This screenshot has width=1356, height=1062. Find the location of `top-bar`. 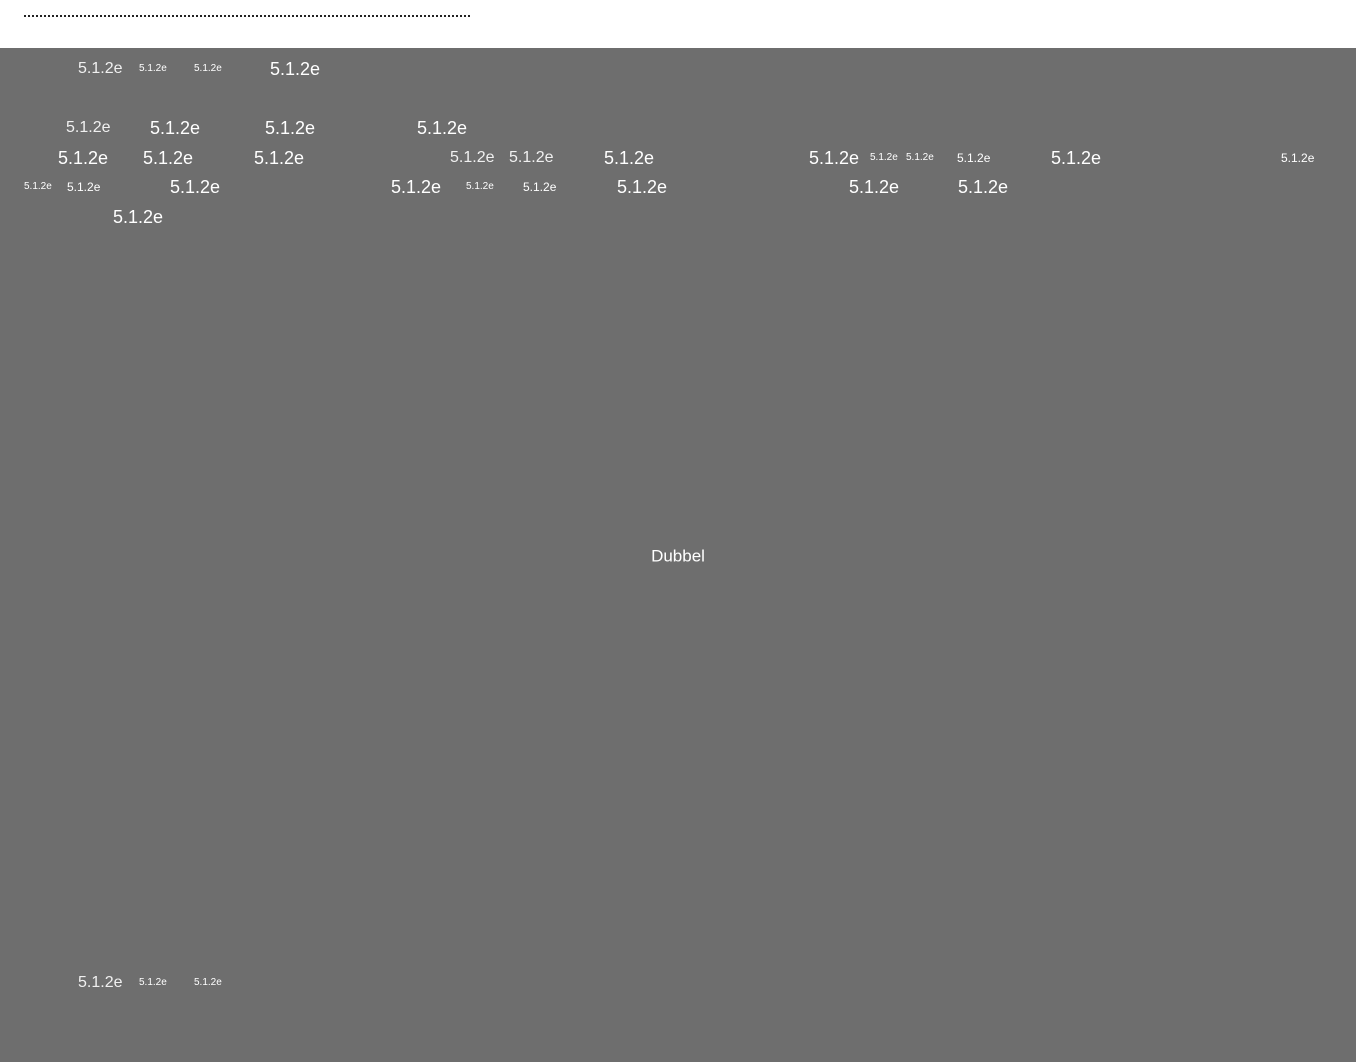

top-bar is located at coordinates (678, 24).